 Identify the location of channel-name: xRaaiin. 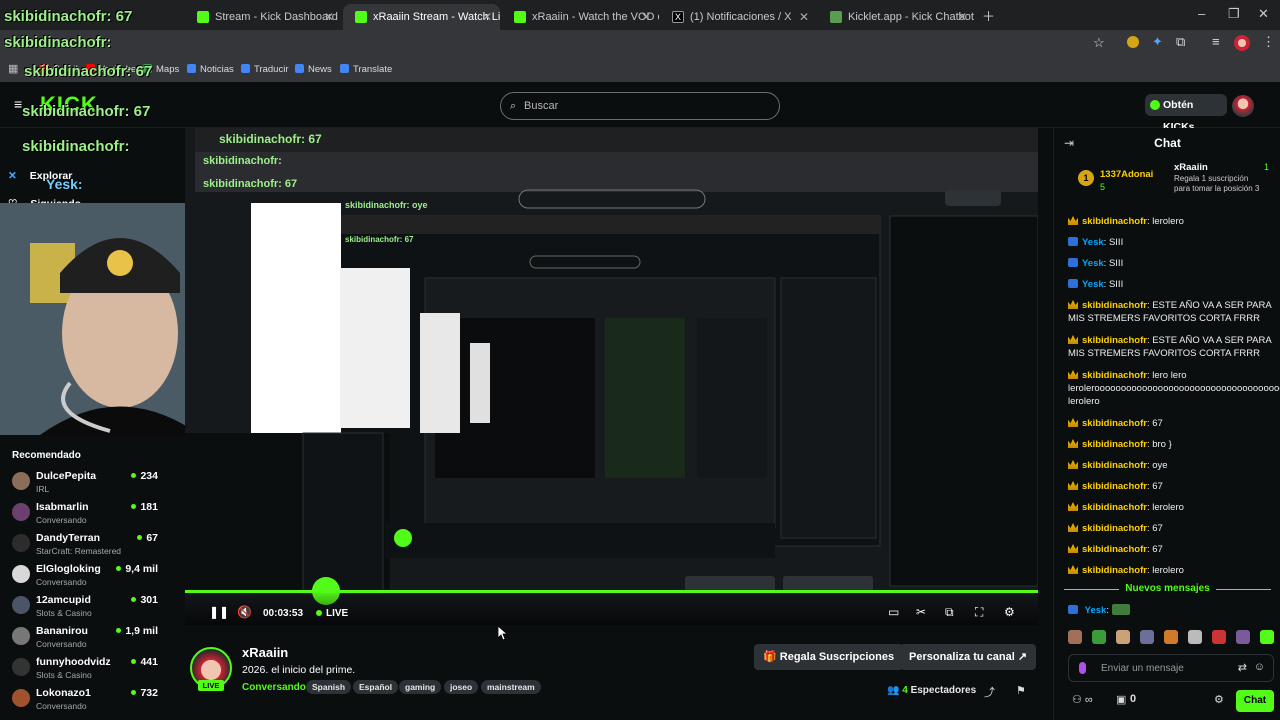
(265, 652).